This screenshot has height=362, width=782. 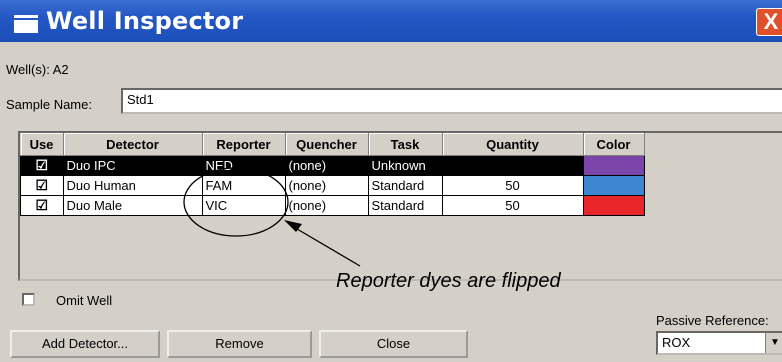 I want to click on header-detector: Detector, so click(x=133, y=144).